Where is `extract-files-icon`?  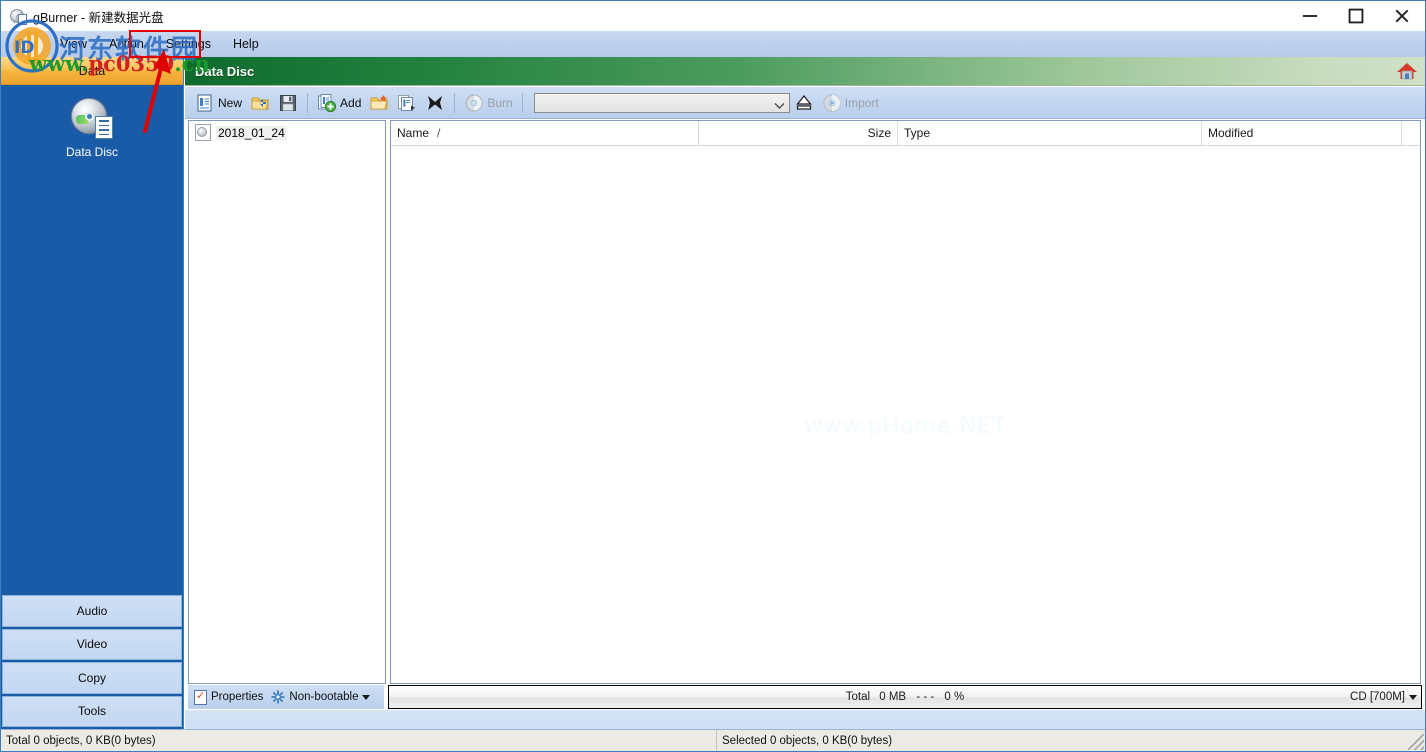 extract-files-icon is located at coordinates (407, 102).